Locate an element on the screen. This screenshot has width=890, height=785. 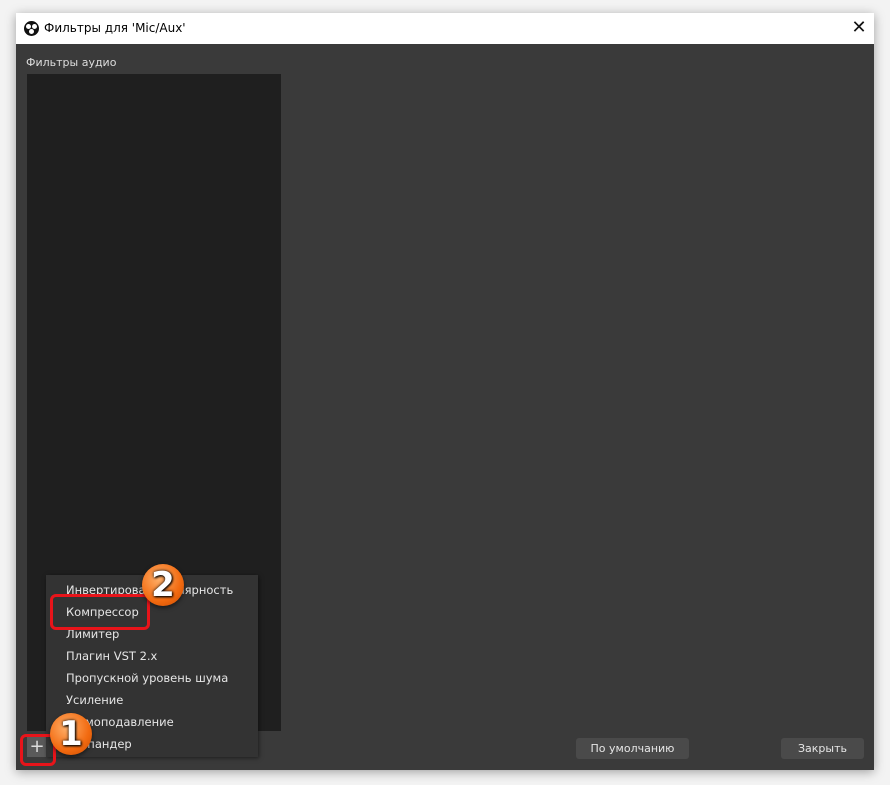
step-badge-2: 2 is located at coordinates (163, 585).